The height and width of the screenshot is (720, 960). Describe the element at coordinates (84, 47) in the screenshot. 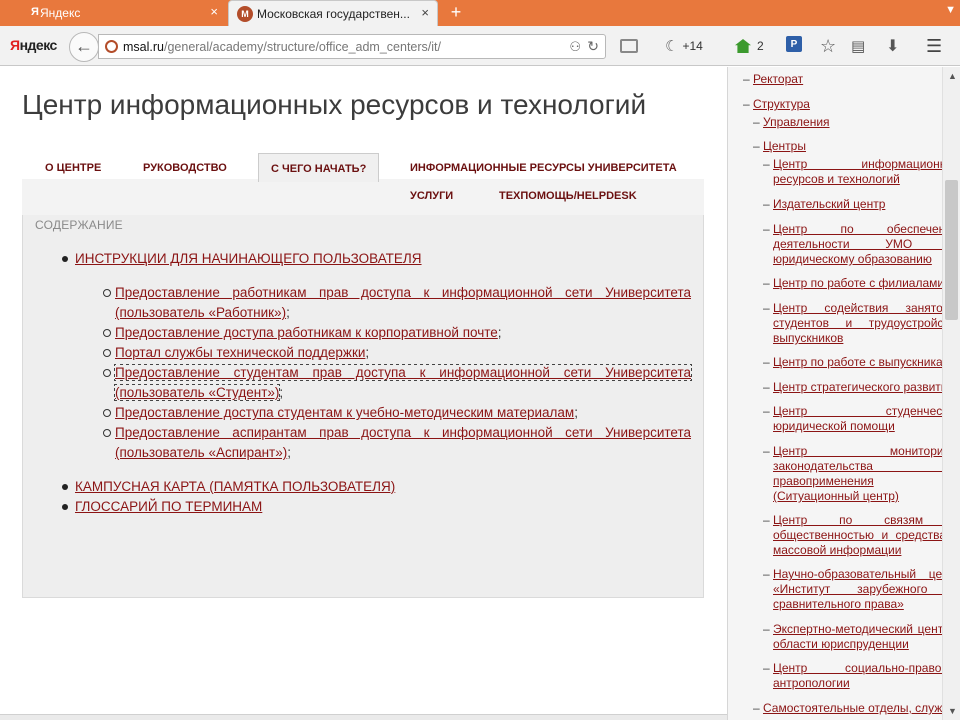

I see `back-button: ←` at that location.